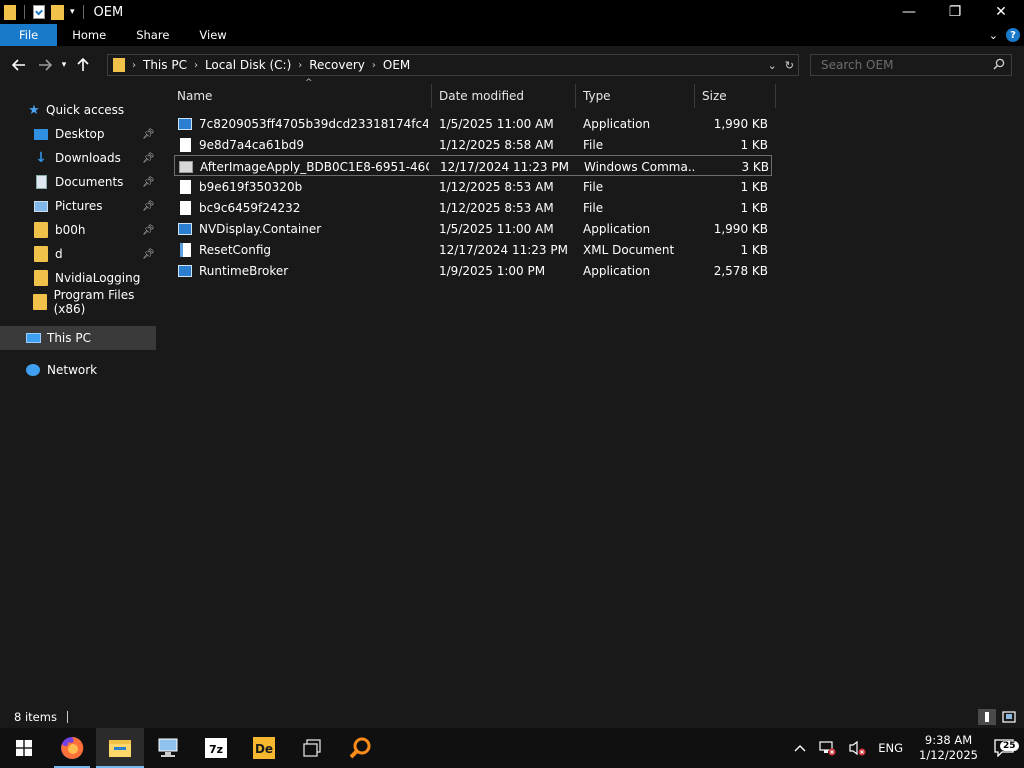 Image resolution: width=1024 pixels, height=768 pixels. What do you see at coordinates (360, 748) in the screenshot?
I see `taskbar-search-tool` at bounding box center [360, 748].